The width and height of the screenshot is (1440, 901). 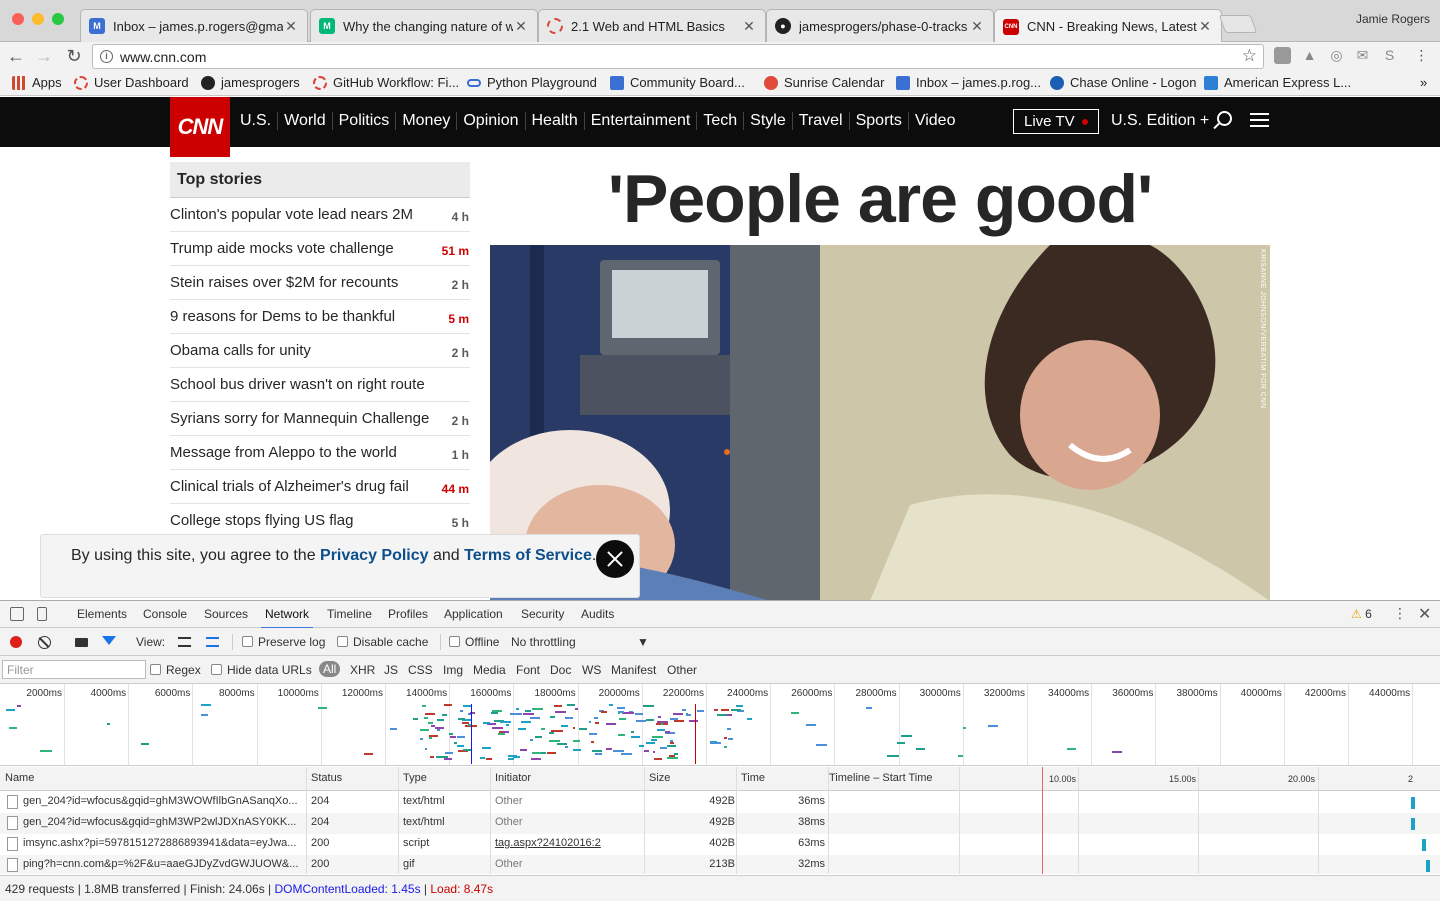 I want to click on warnings-counter: ⚠ 6, so click(x=1361, y=614).